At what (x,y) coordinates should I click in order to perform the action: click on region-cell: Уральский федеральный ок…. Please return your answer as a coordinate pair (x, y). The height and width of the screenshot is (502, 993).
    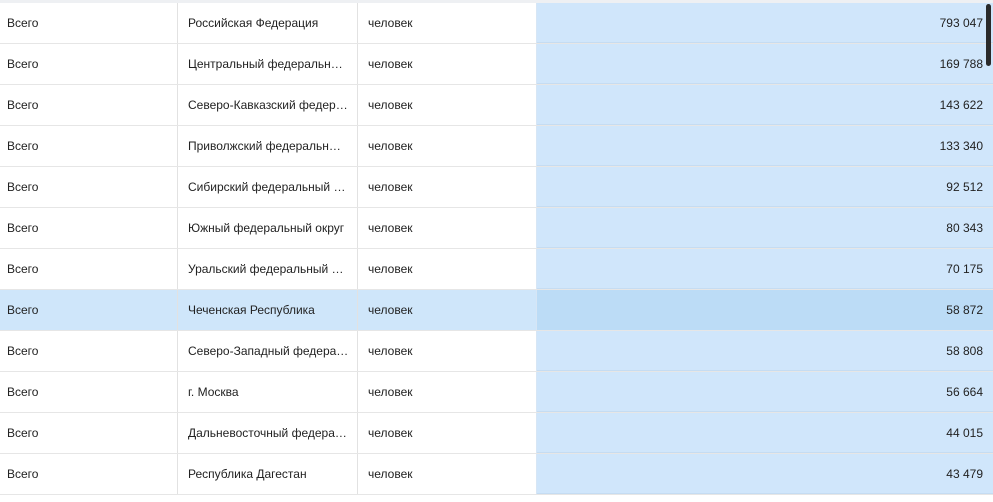
    Looking at the image, I should click on (268, 269).